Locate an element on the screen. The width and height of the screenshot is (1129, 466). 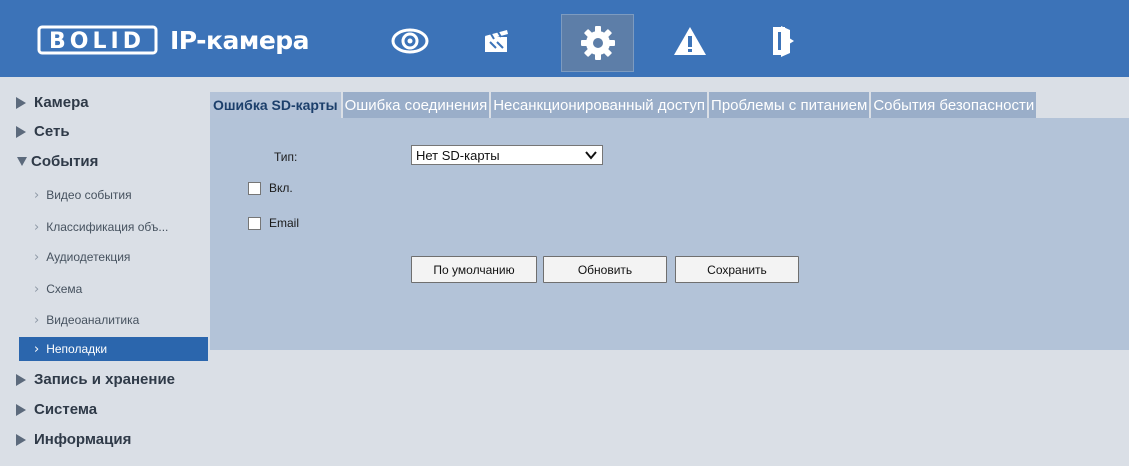
email-checkbox is located at coordinates (254, 223).